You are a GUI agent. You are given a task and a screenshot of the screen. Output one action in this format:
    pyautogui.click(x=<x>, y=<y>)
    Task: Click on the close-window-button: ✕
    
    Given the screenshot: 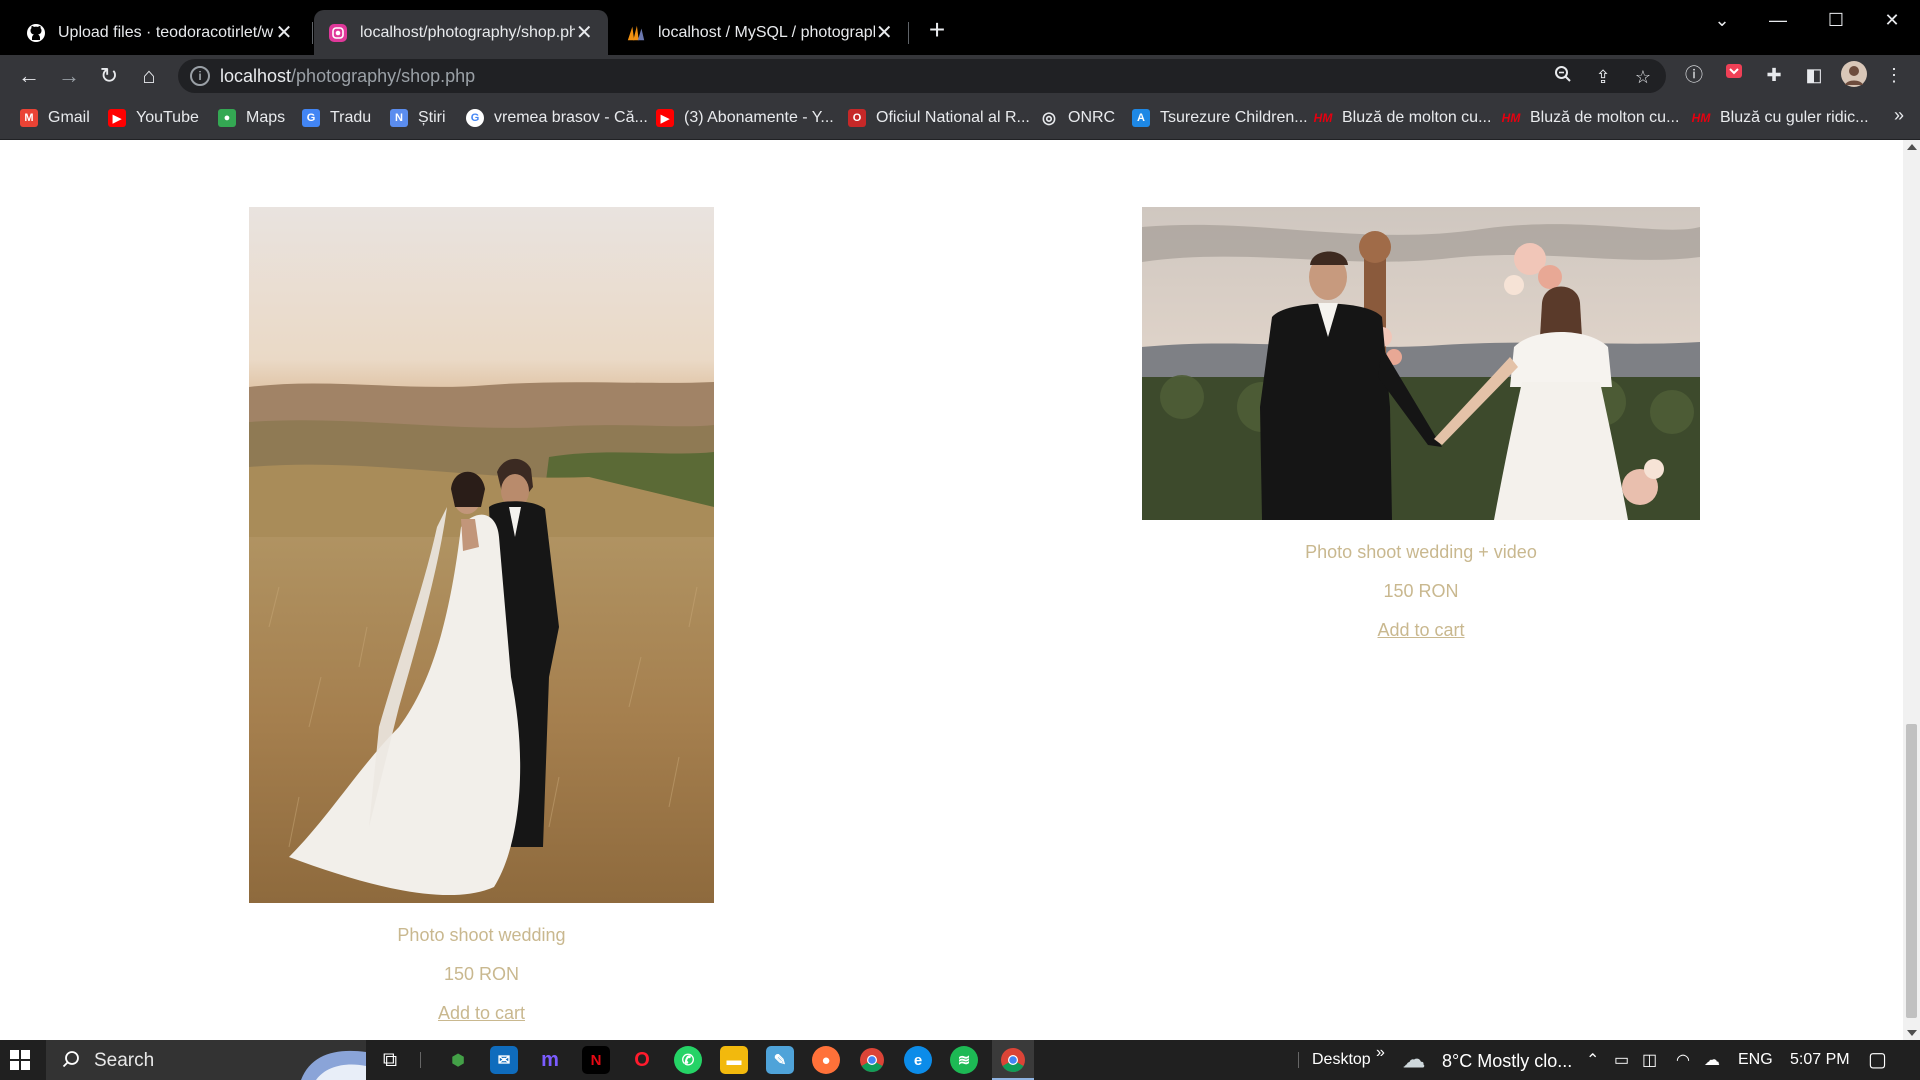 What is the action you would take?
    pyautogui.click(x=1892, y=20)
    